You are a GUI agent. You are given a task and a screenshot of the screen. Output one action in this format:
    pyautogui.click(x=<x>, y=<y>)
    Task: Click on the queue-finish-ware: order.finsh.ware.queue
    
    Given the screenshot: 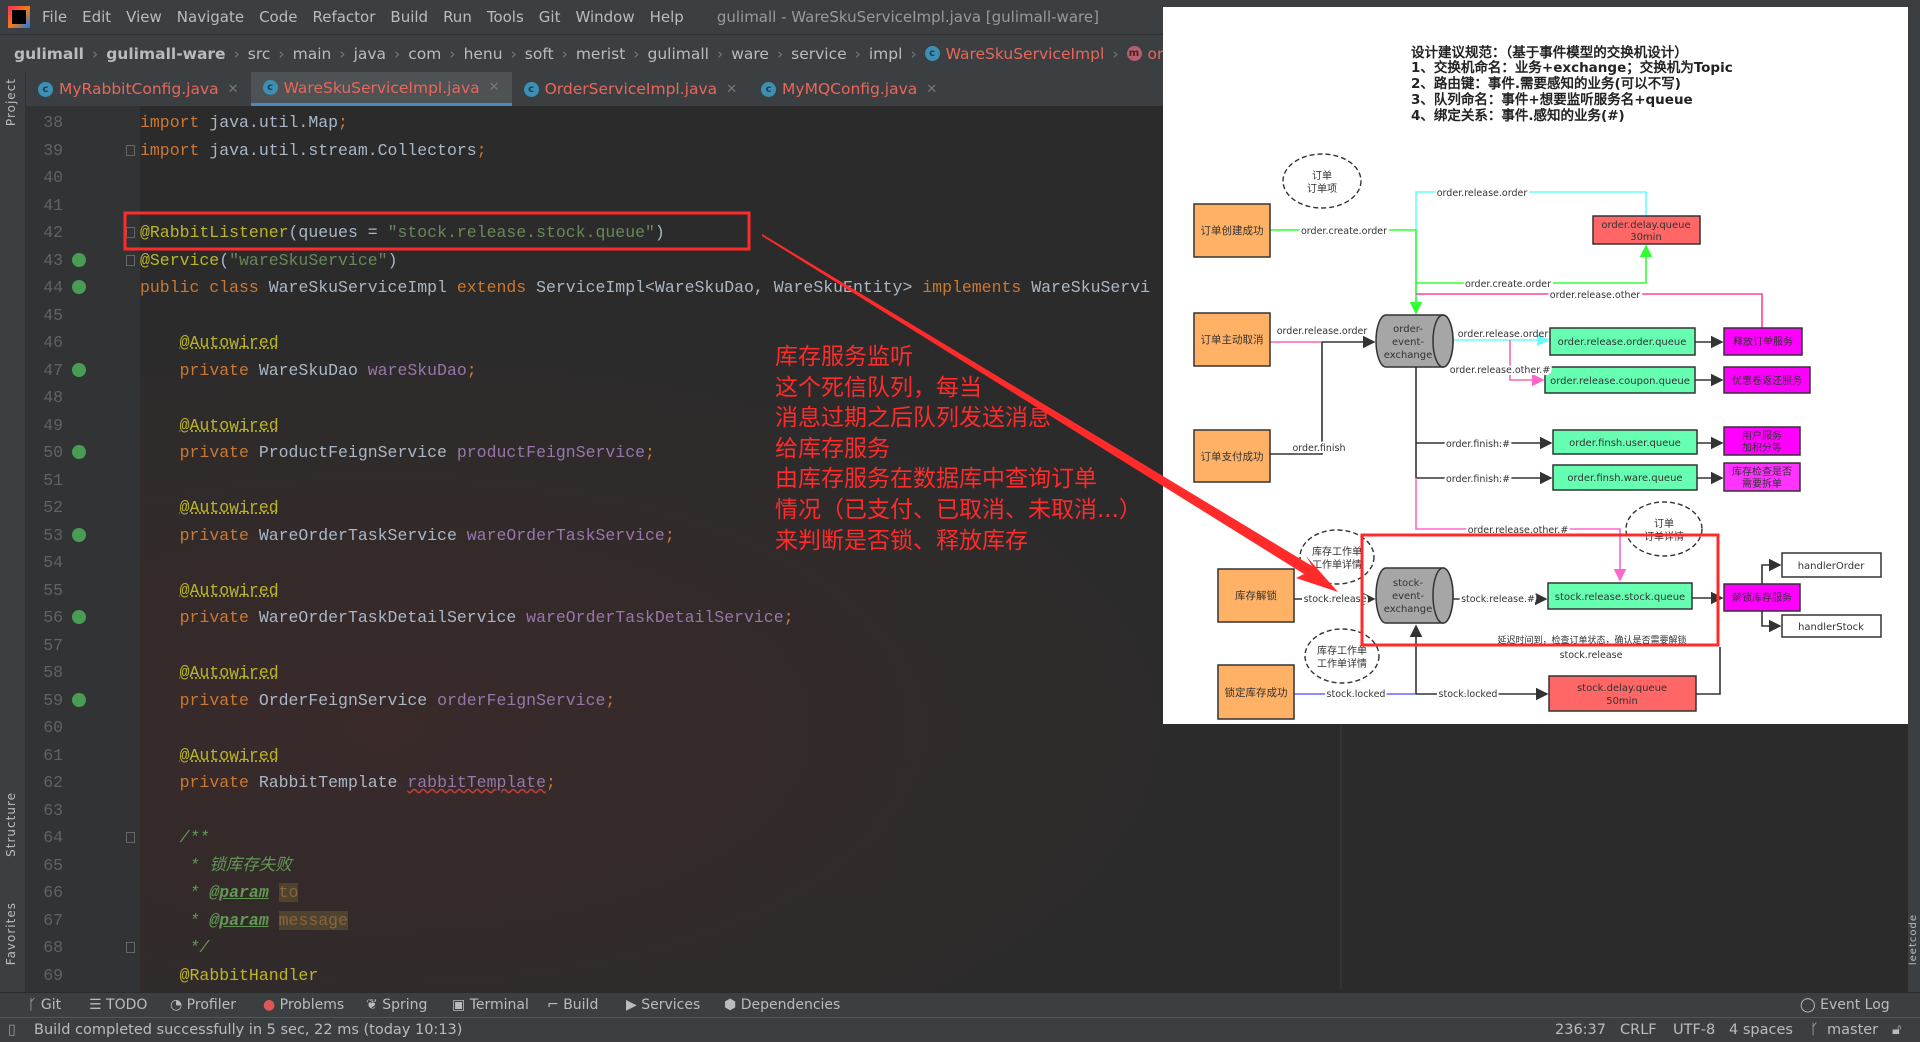 What is the action you would take?
    pyautogui.click(x=1624, y=478)
    